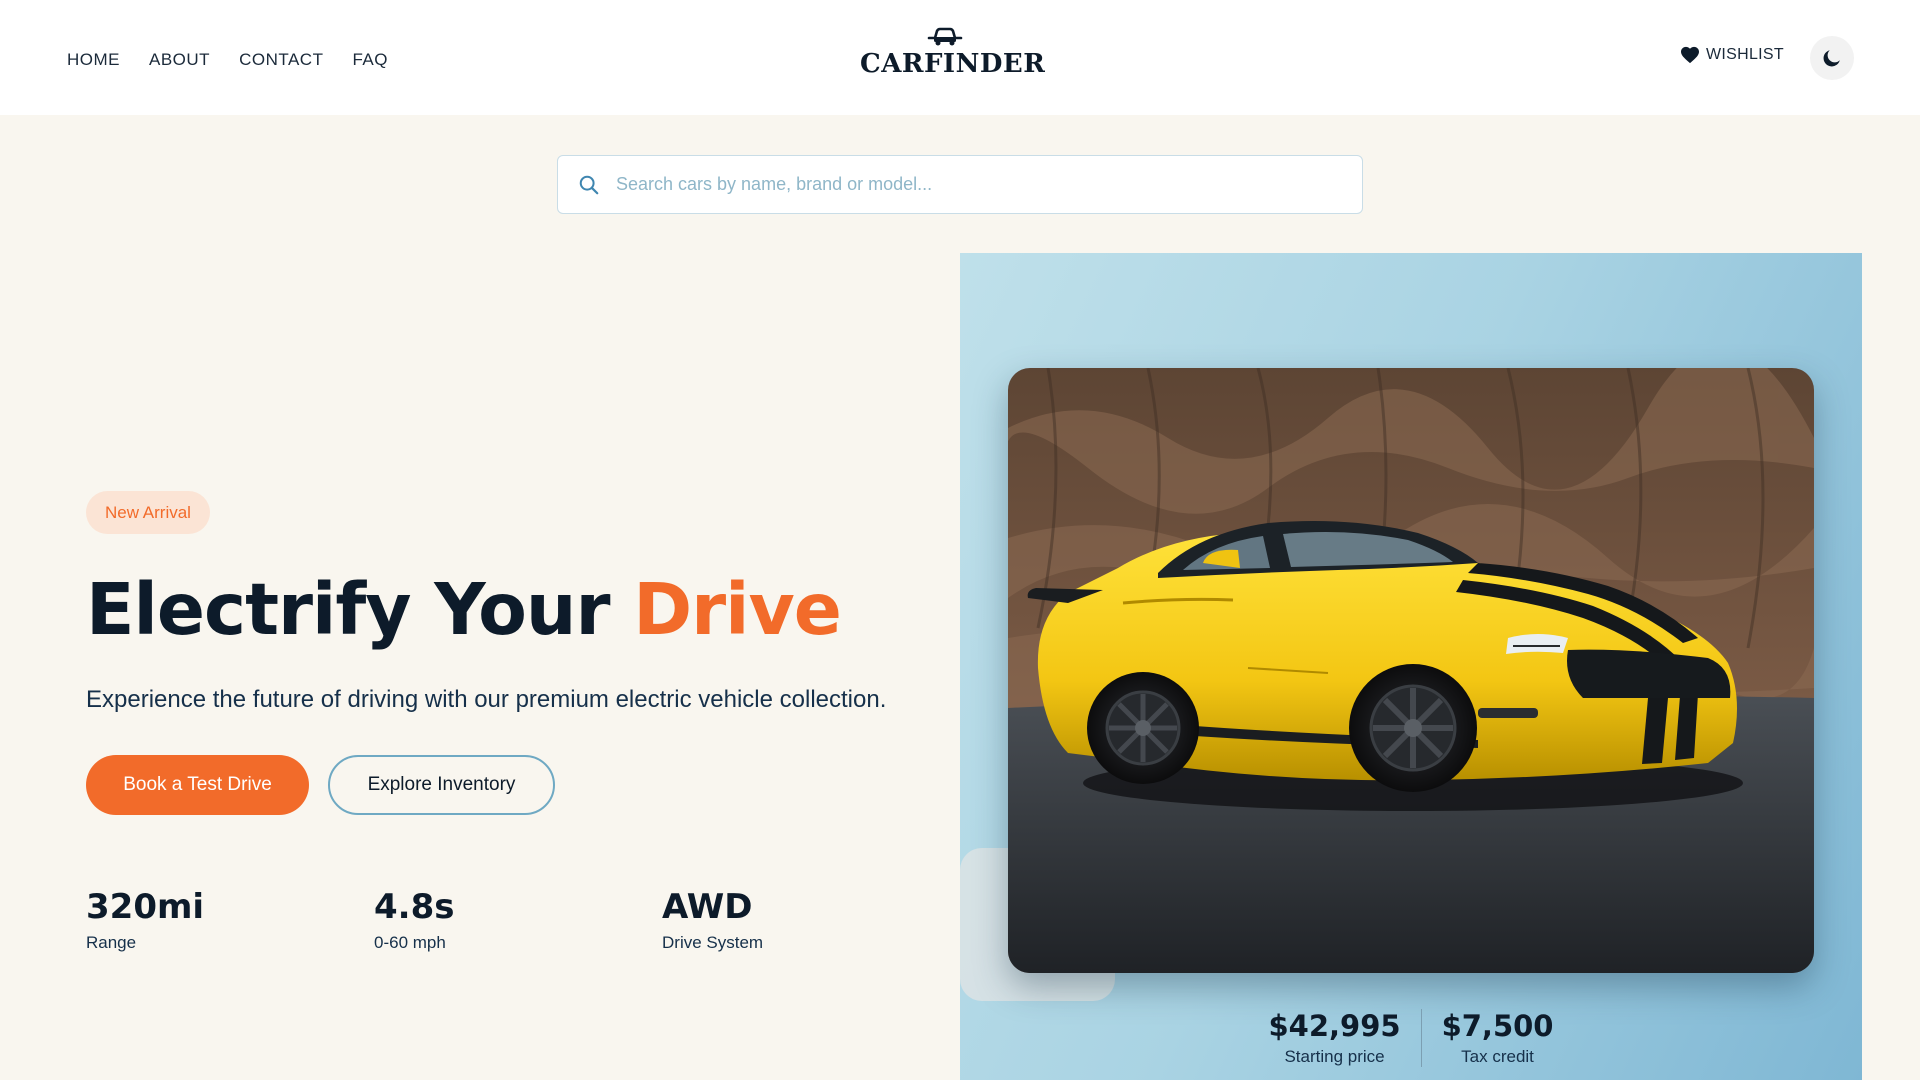 This screenshot has height=1080, width=1920. Describe the element at coordinates (945, 36) in the screenshot. I see `car-icon` at that location.